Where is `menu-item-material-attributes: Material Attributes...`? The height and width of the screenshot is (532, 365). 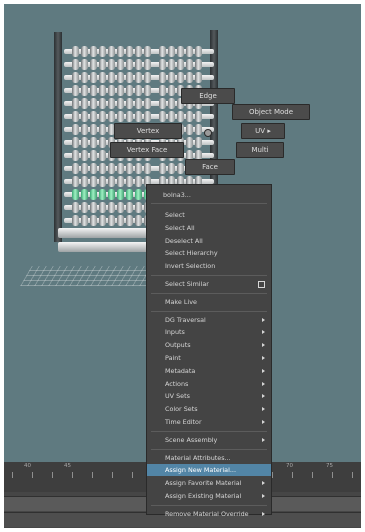
menu-item-material-attributes: Material Attributes... is located at coordinates (209, 458).